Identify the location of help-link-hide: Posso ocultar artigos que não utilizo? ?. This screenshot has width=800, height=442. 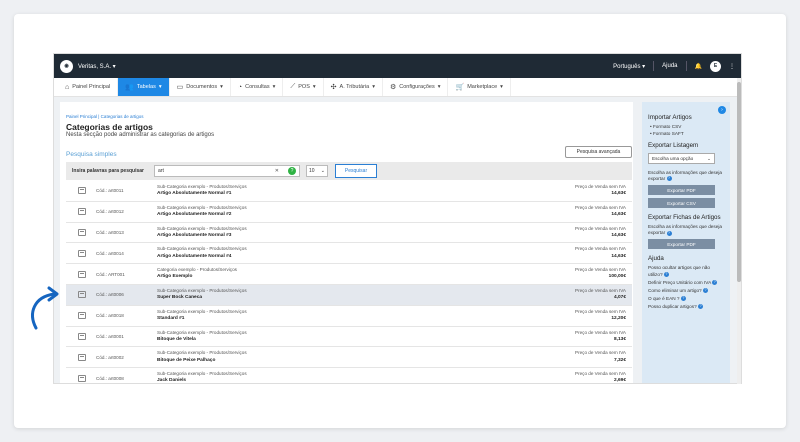
(686, 271).